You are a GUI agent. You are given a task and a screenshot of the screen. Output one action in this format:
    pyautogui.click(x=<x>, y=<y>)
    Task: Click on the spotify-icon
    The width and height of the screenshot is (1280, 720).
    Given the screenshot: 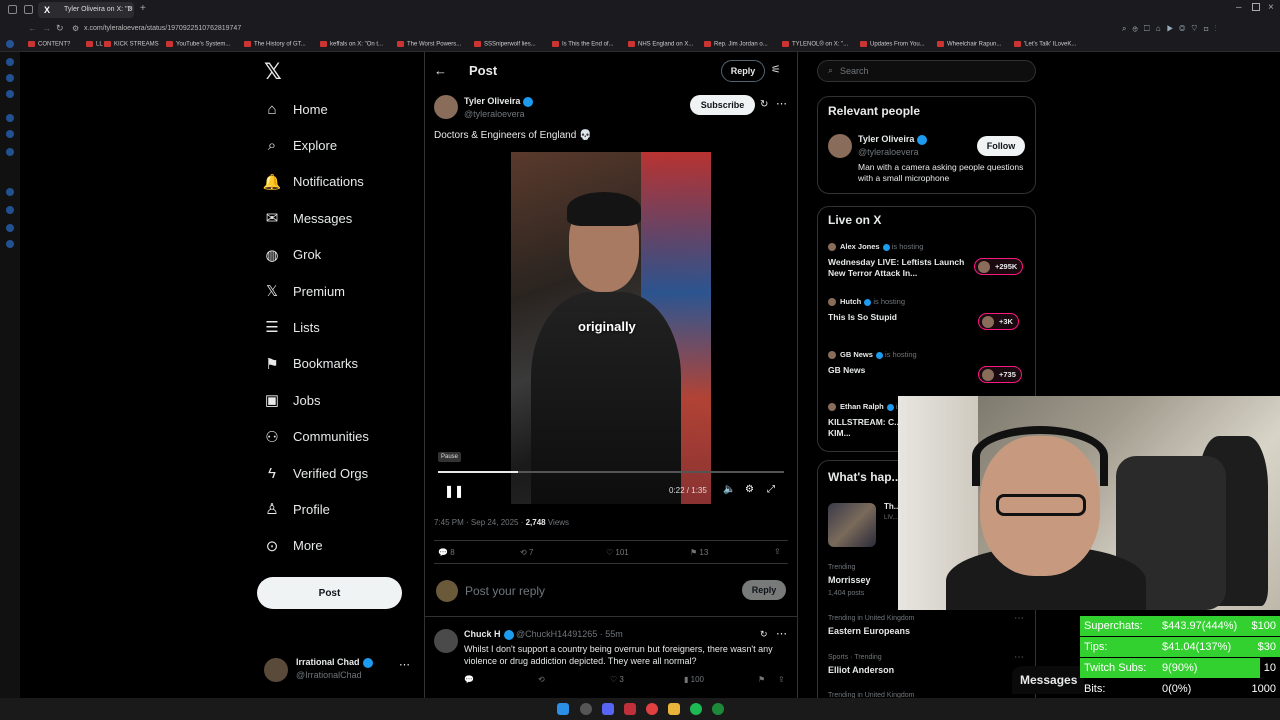 What is the action you would take?
    pyautogui.click(x=696, y=709)
    